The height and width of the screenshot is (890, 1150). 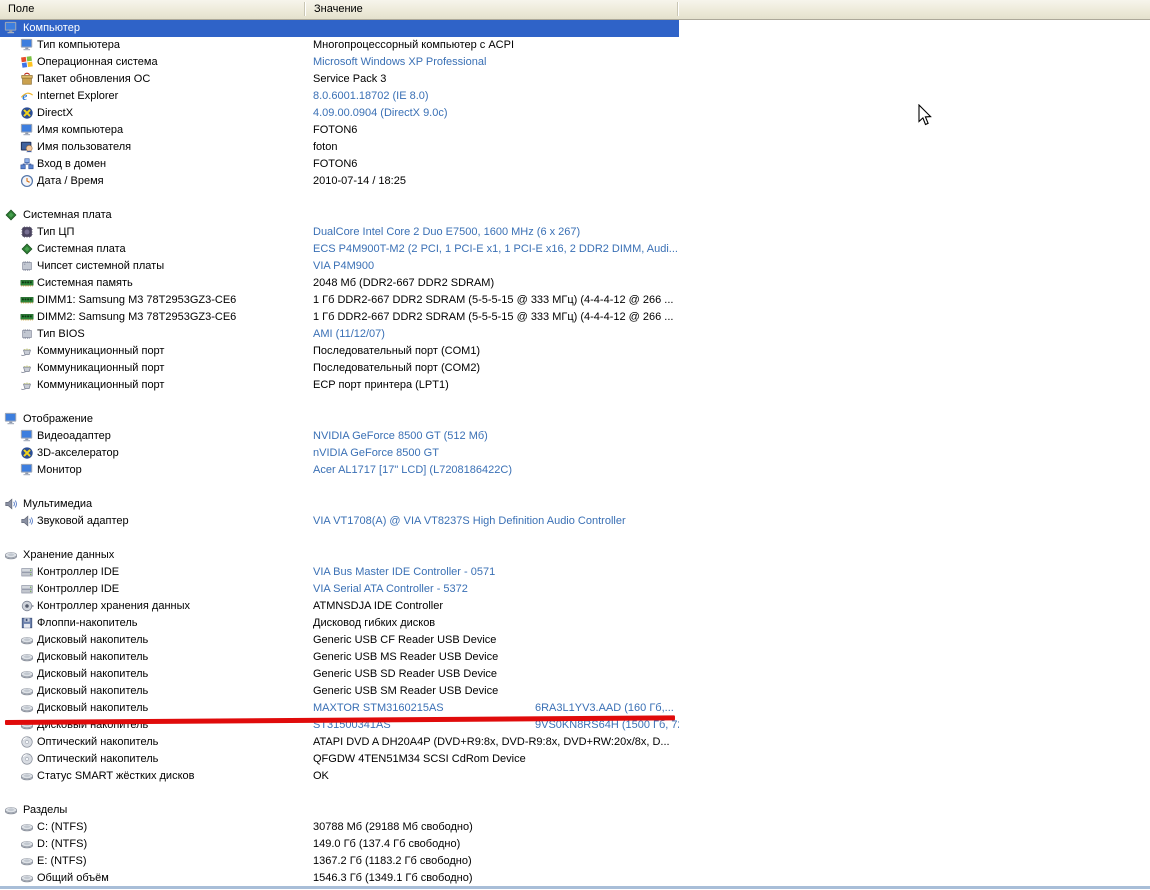 What do you see at coordinates (339, 776) in the screenshot?
I see `list-row: Статус SMART жёстких дисков OK` at bounding box center [339, 776].